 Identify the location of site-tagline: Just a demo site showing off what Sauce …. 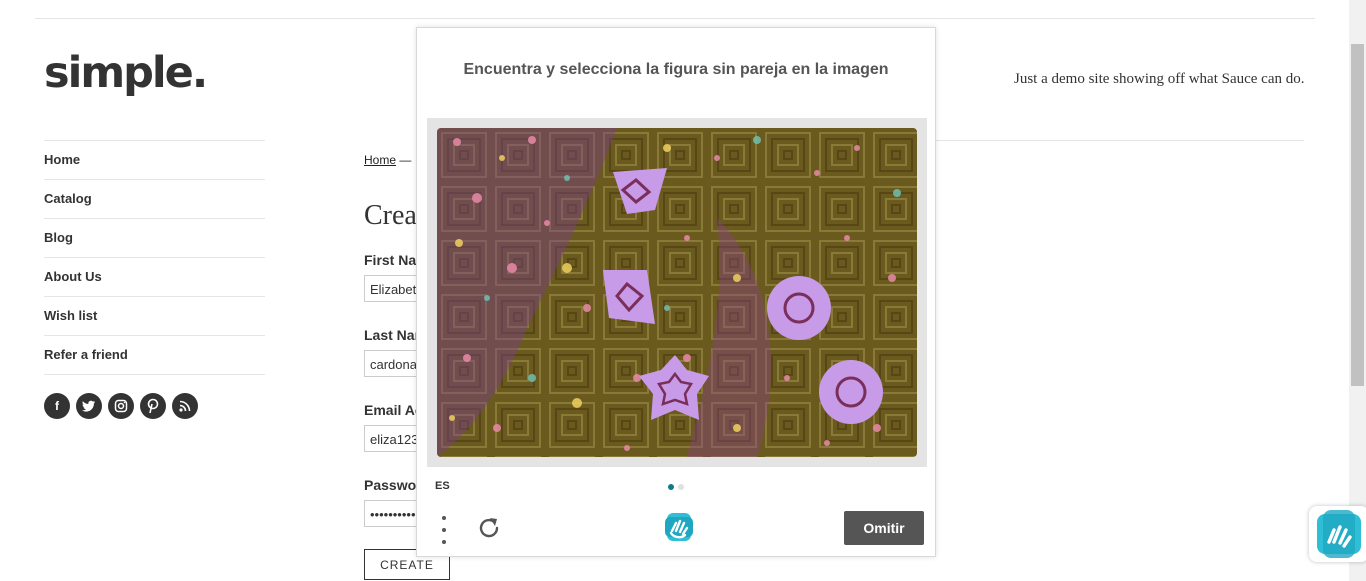
(1159, 79).